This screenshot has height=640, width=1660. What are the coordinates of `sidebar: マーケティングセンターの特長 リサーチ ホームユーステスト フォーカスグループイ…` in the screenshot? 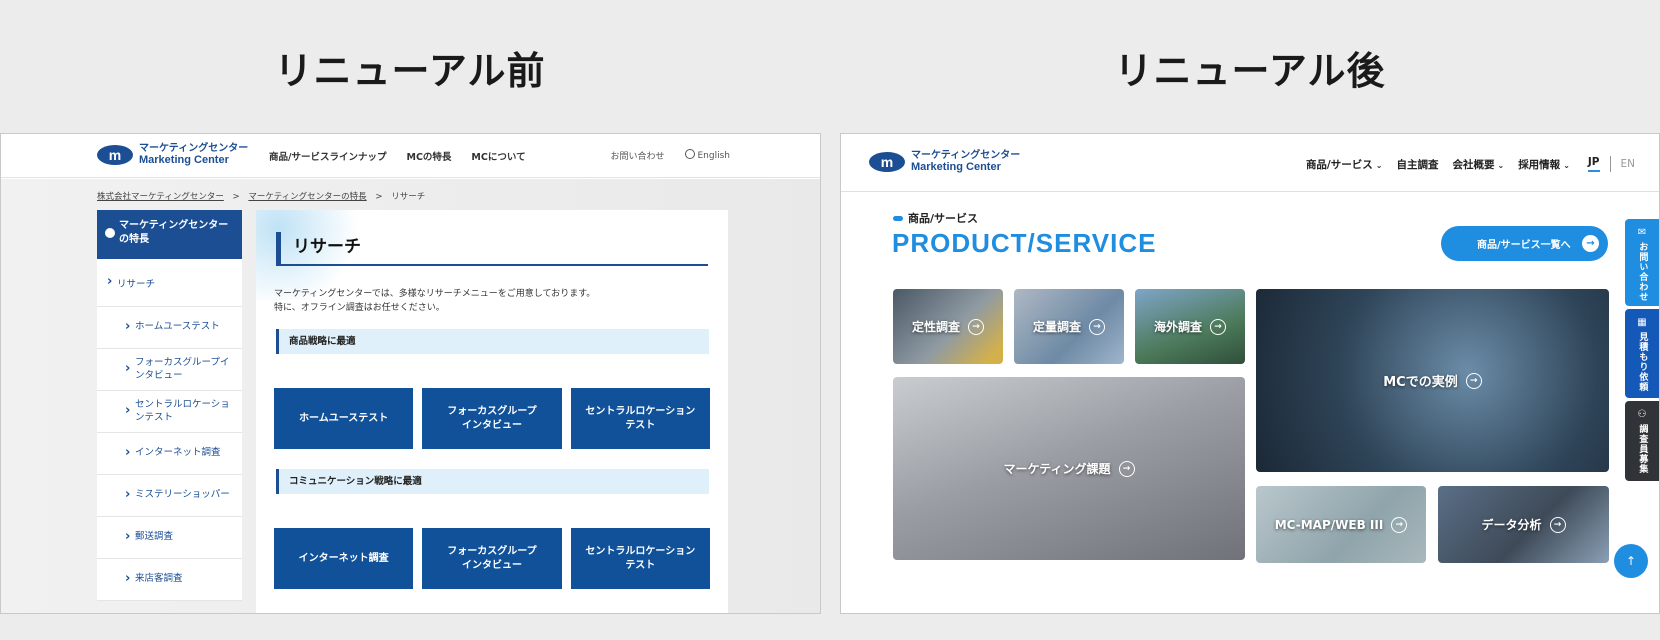 It's located at (169, 405).